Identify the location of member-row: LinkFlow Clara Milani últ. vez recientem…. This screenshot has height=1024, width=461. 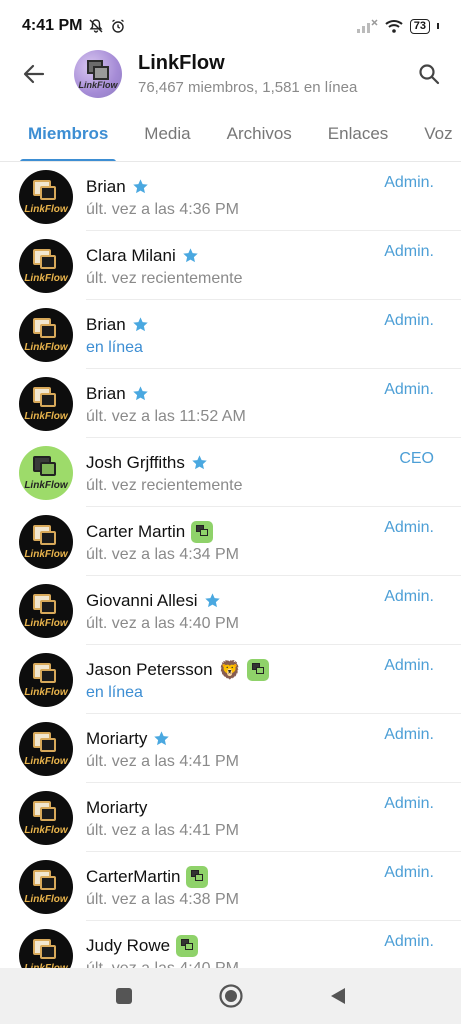
(230, 265).